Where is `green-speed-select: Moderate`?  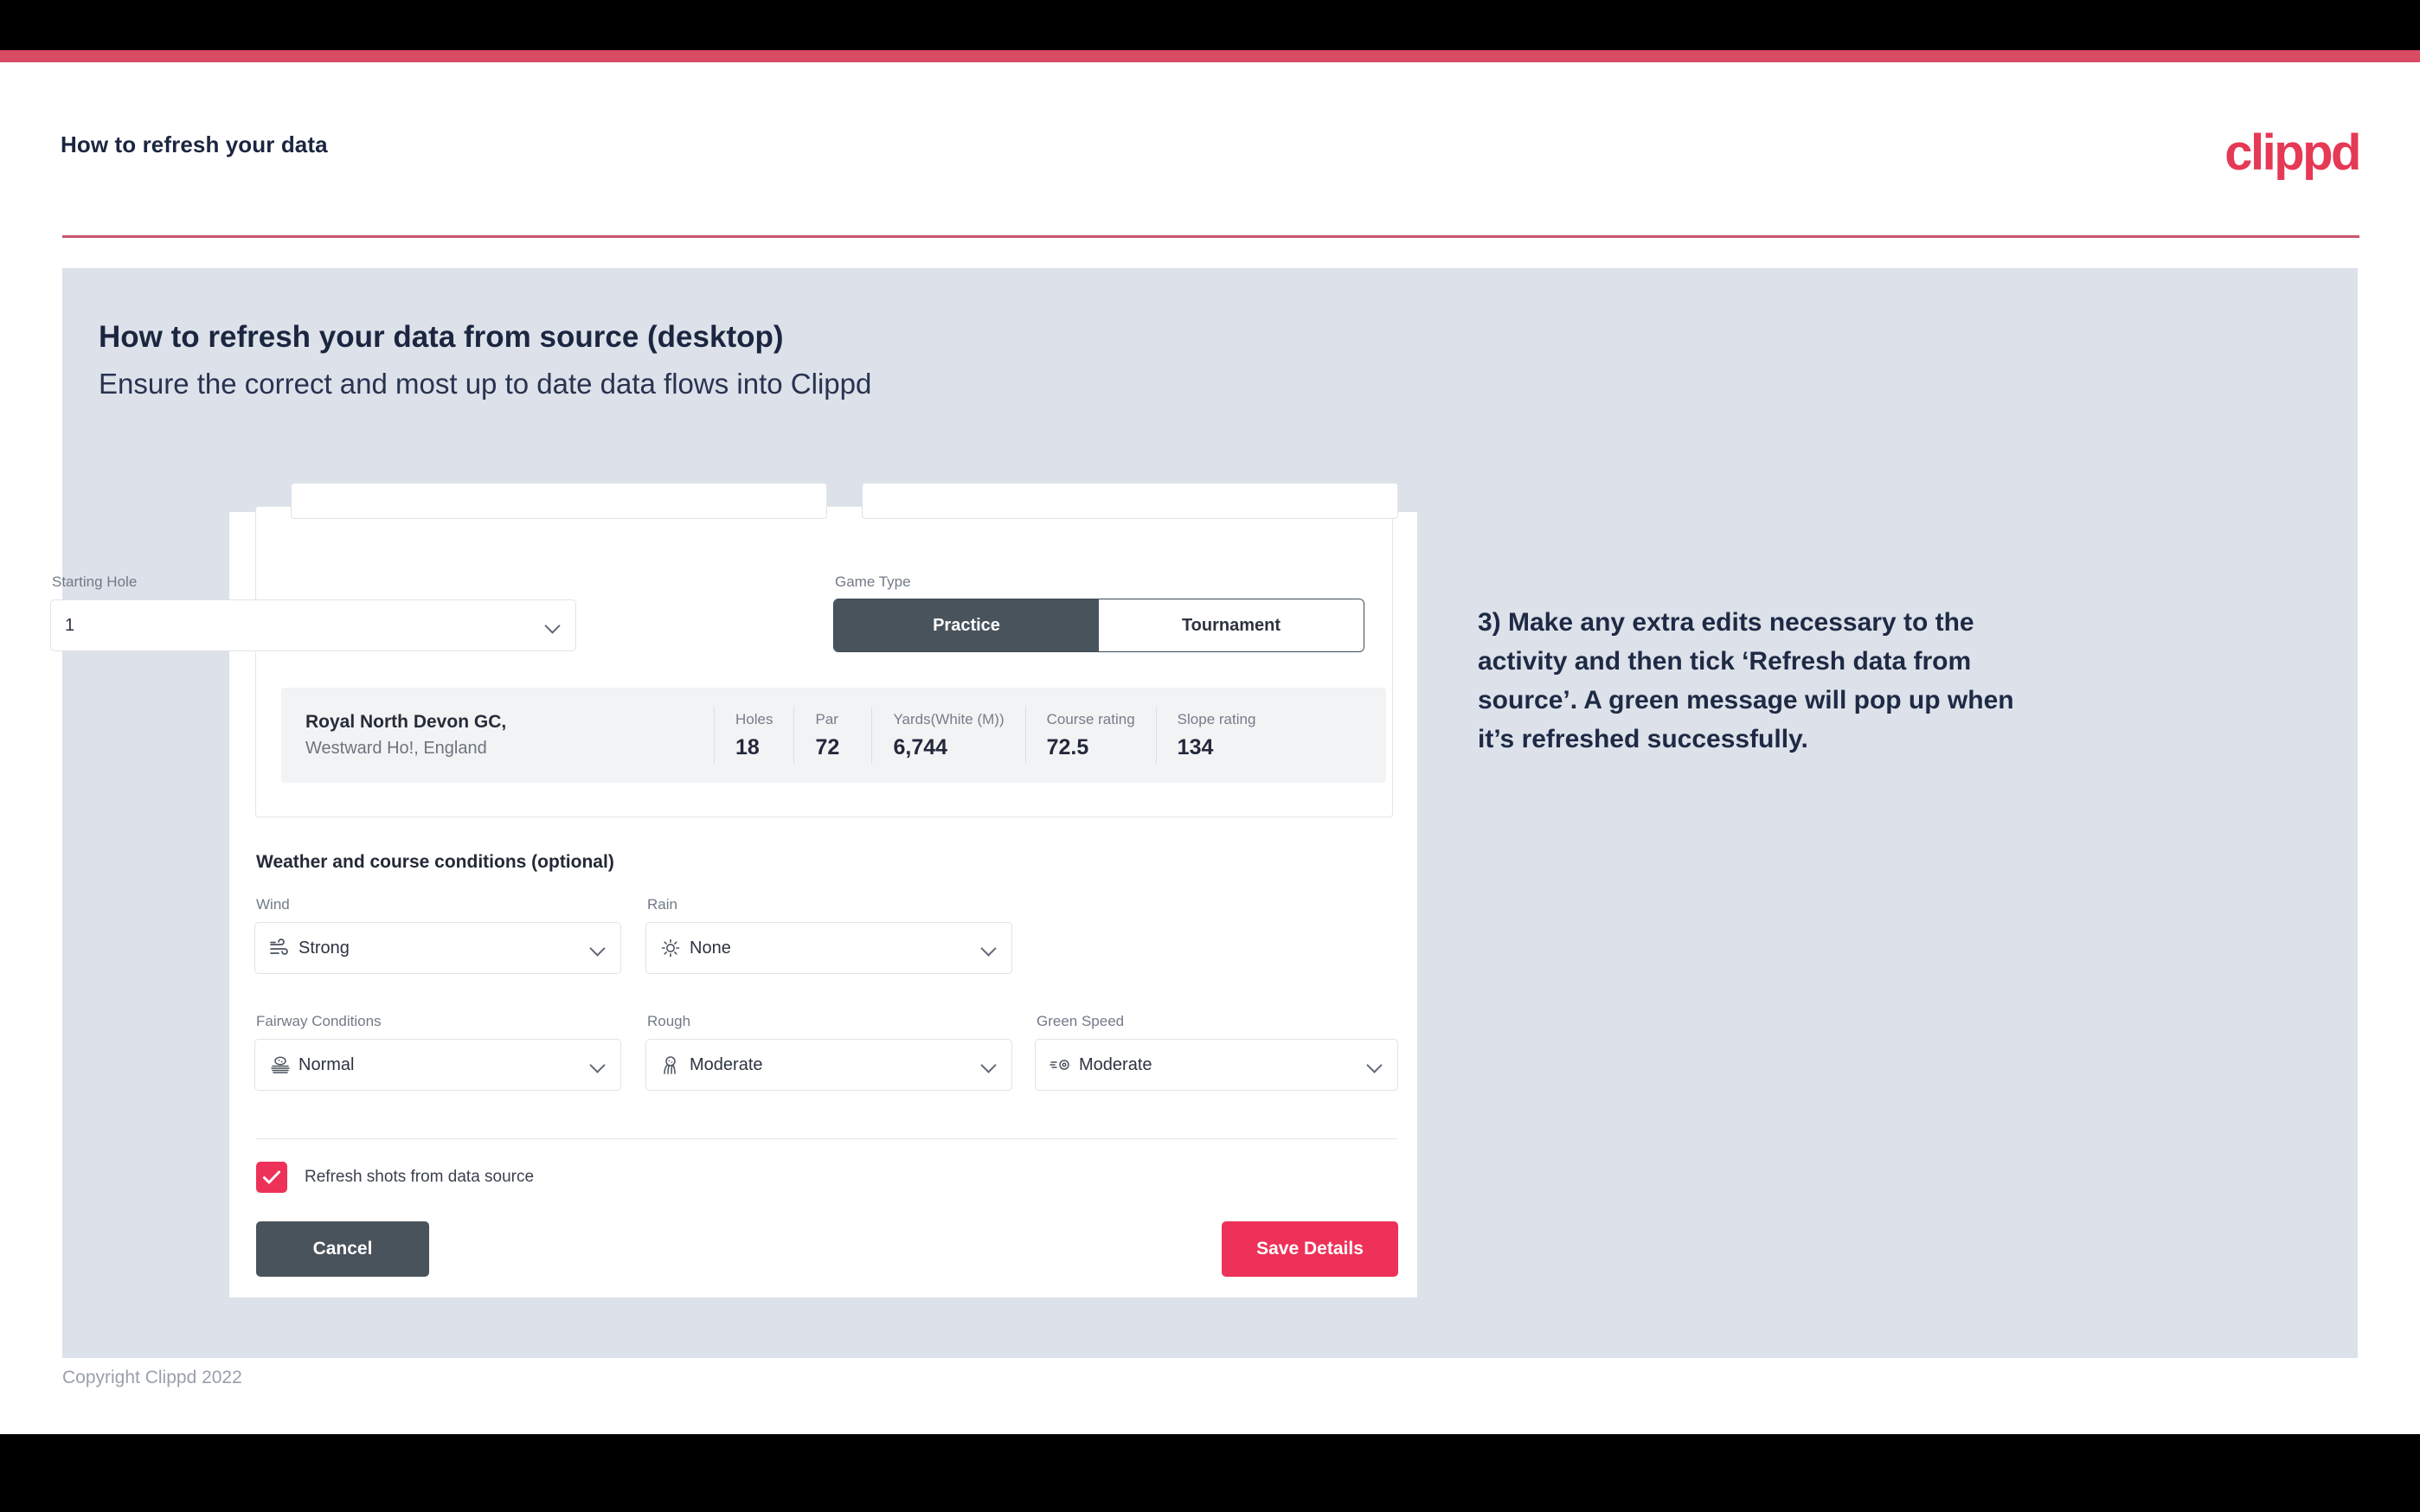 green-speed-select: Moderate is located at coordinates (1216, 1065).